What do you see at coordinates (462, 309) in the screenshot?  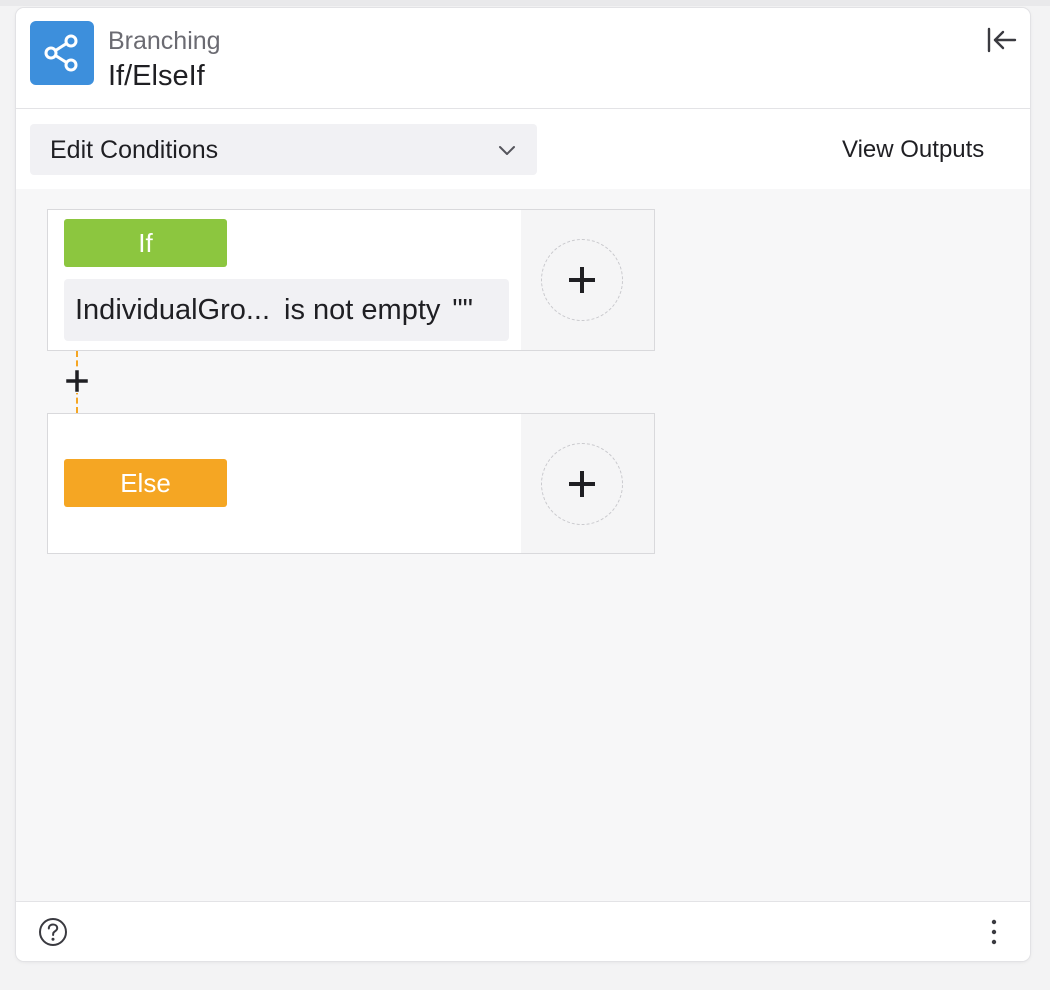 I see `condition-value: ""` at bounding box center [462, 309].